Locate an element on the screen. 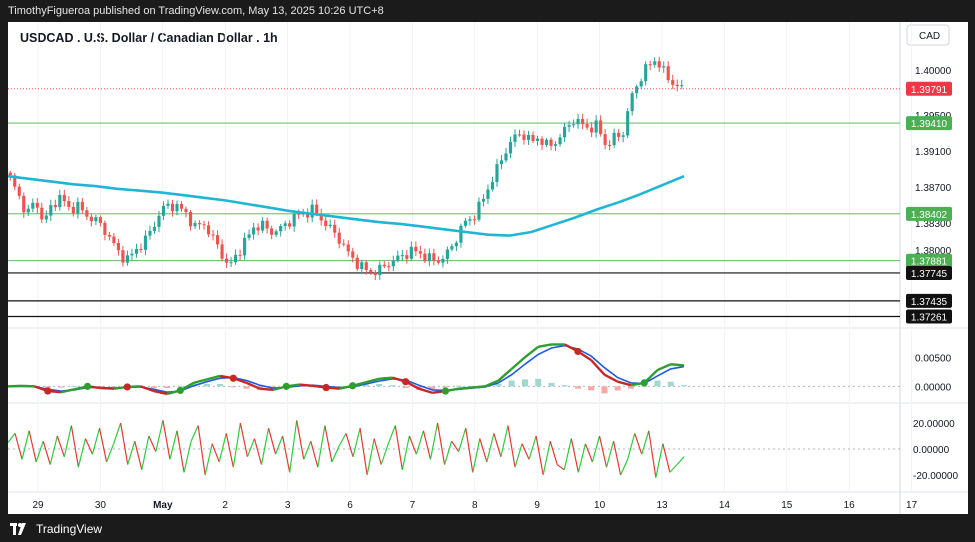 The width and height of the screenshot is (975, 542). osc-tick-label: 20.00000 is located at coordinates (934, 424).